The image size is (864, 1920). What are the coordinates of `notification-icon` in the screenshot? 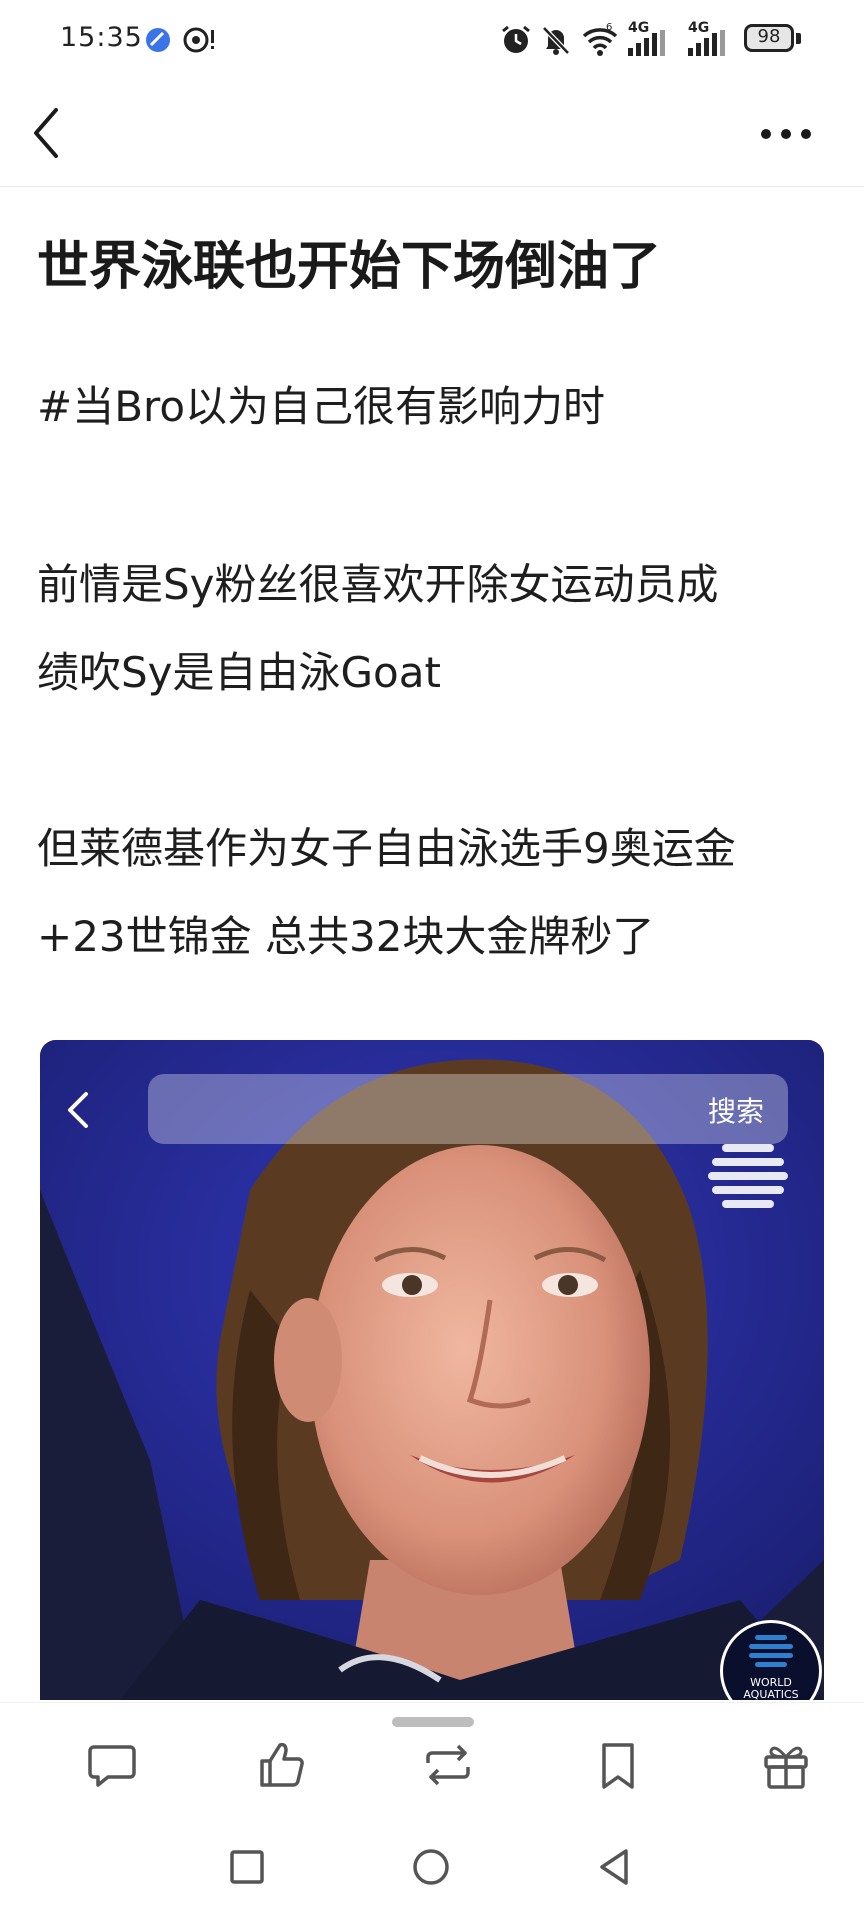 It's located at (198, 40).